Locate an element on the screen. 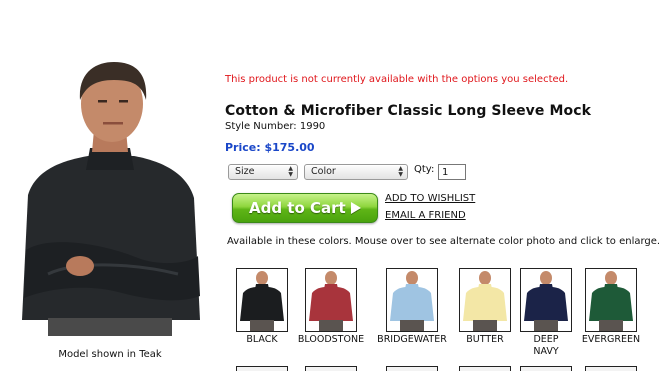 This screenshot has width=660, height=371. add-to-cart-label: Add to Cart is located at coordinates (297, 208).